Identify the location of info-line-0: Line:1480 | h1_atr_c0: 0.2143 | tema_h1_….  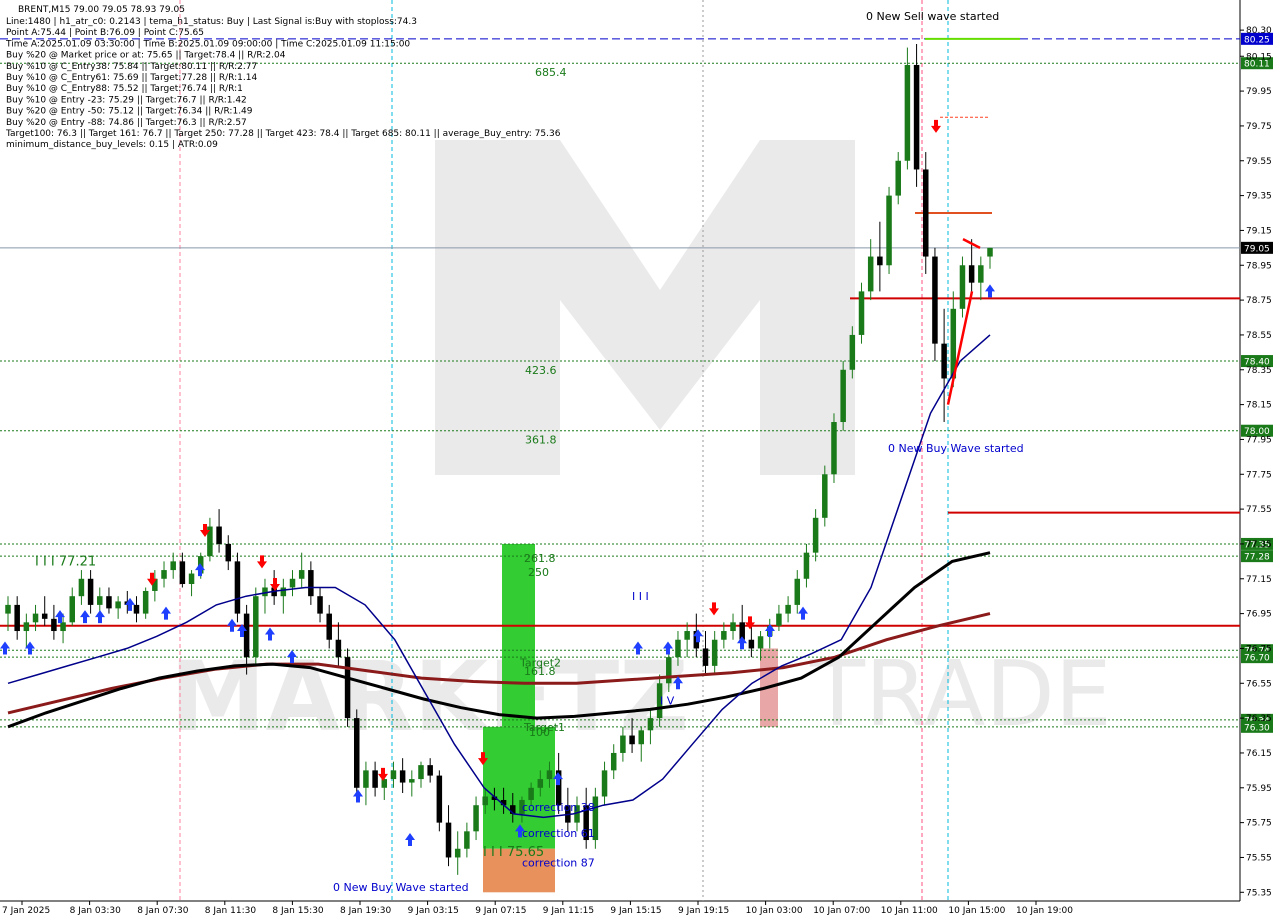
(211, 22).